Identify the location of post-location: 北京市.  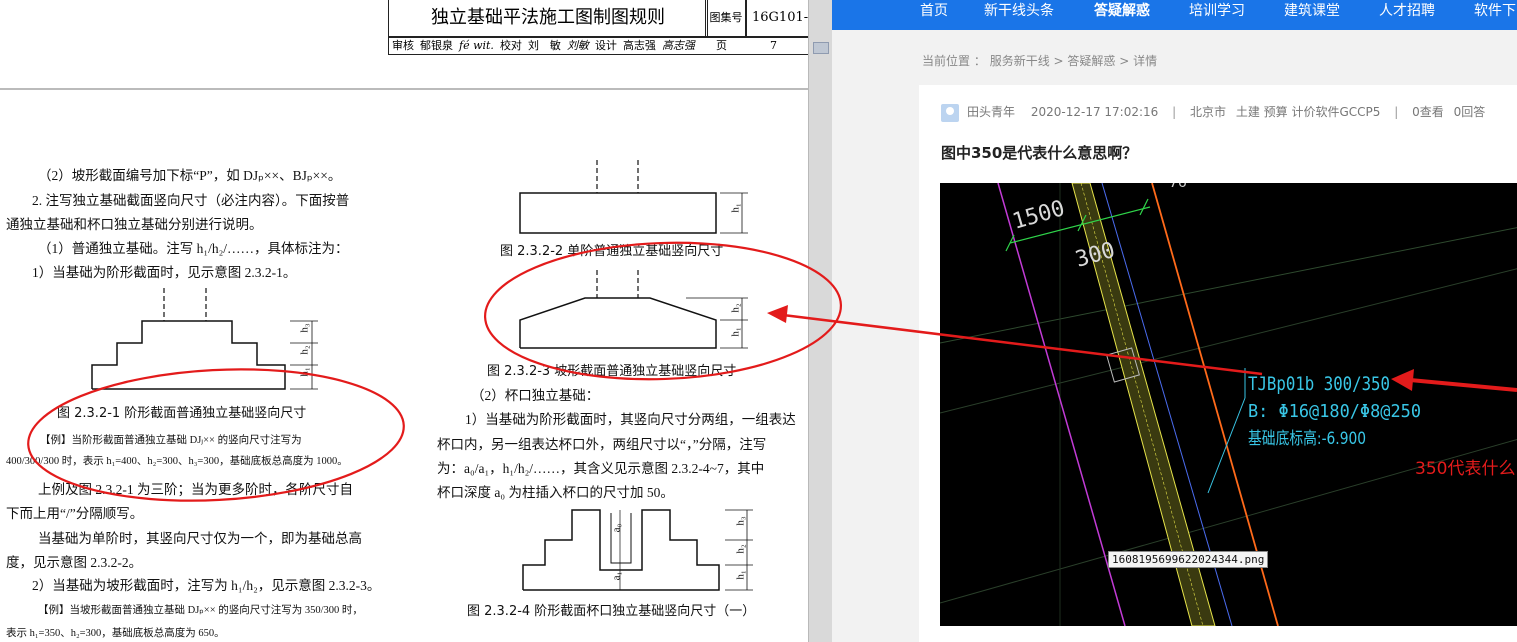
(1208, 112).